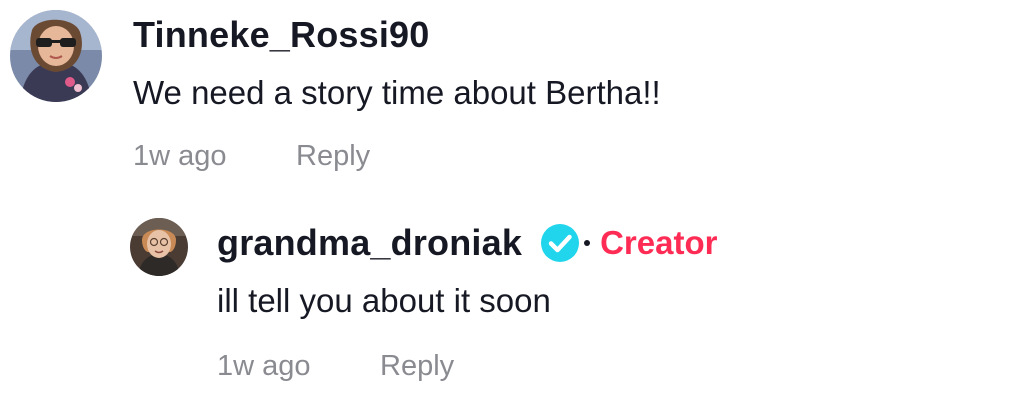 This screenshot has width=1020, height=400. Describe the element at coordinates (384, 300) in the screenshot. I see `reply-text: ill tell you about it soon` at that location.